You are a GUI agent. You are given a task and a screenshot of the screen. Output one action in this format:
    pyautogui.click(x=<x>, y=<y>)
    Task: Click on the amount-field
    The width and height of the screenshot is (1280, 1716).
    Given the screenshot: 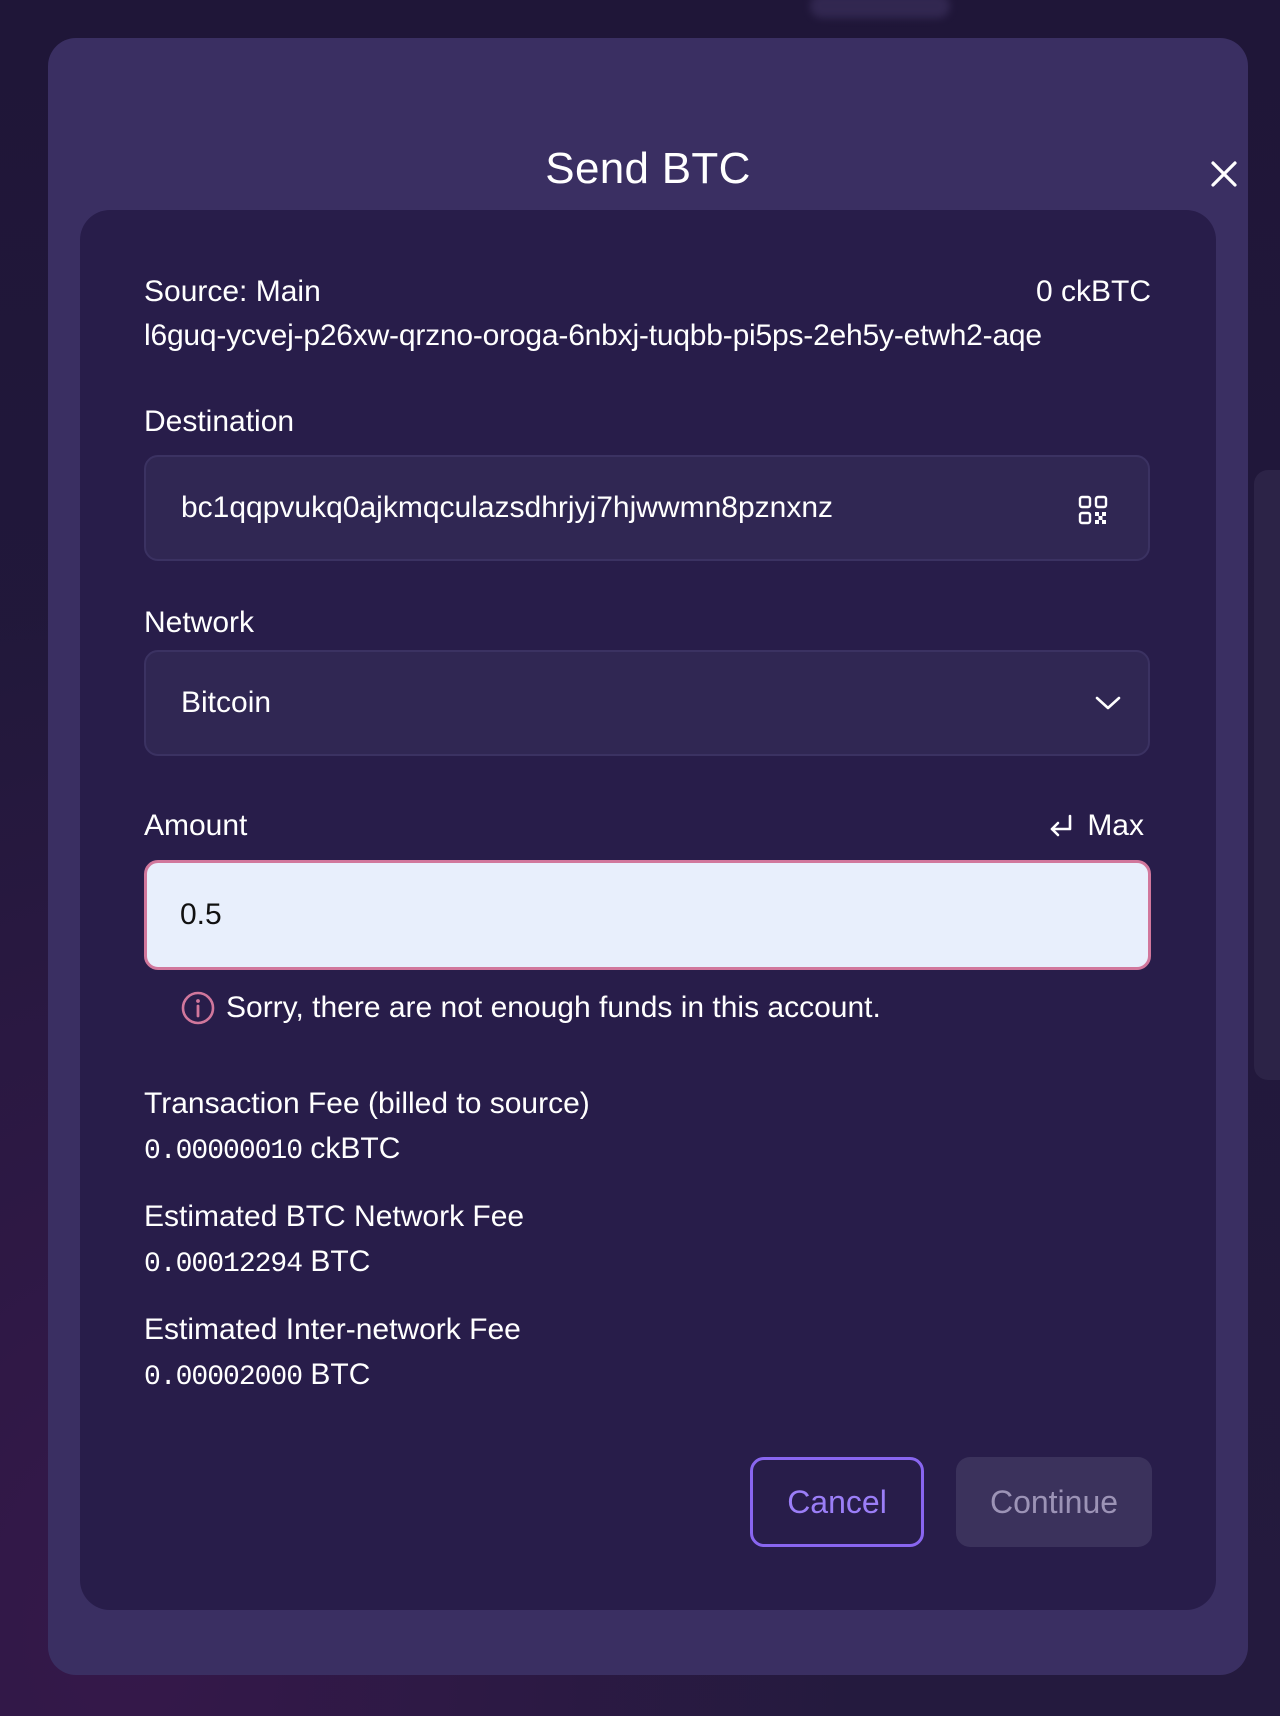 What is the action you would take?
    pyautogui.click(x=647, y=915)
    